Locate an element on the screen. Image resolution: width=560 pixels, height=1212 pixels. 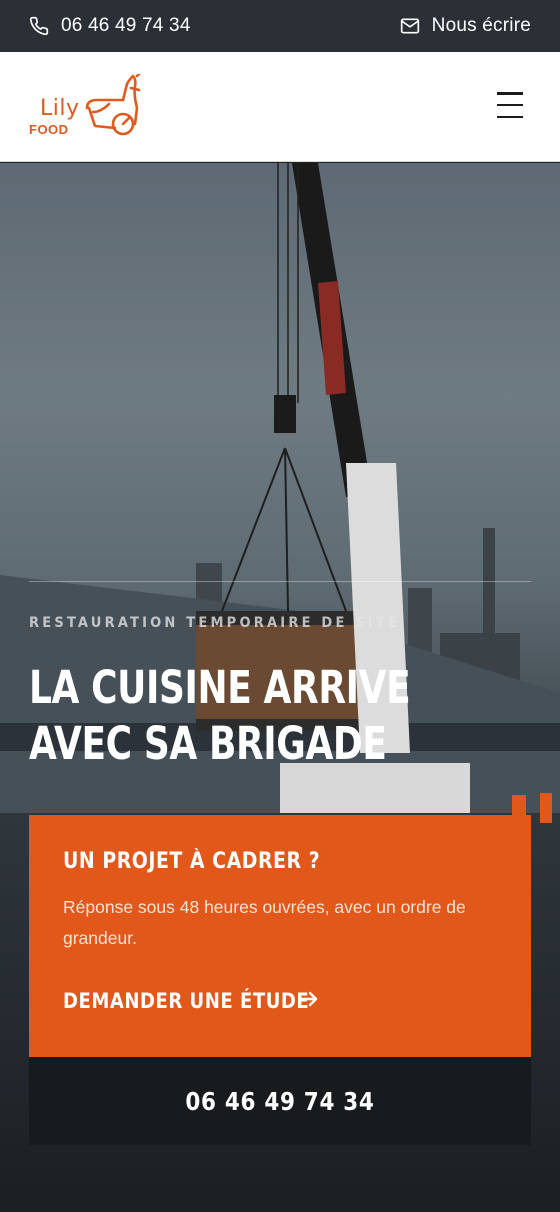
site-header: Lily FOOD is located at coordinates (280, 107).